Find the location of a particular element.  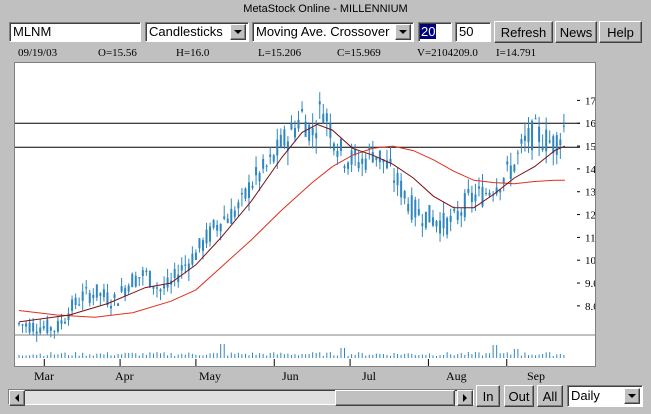

y-tick-label: 13.0 is located at coordinates (590, 193).